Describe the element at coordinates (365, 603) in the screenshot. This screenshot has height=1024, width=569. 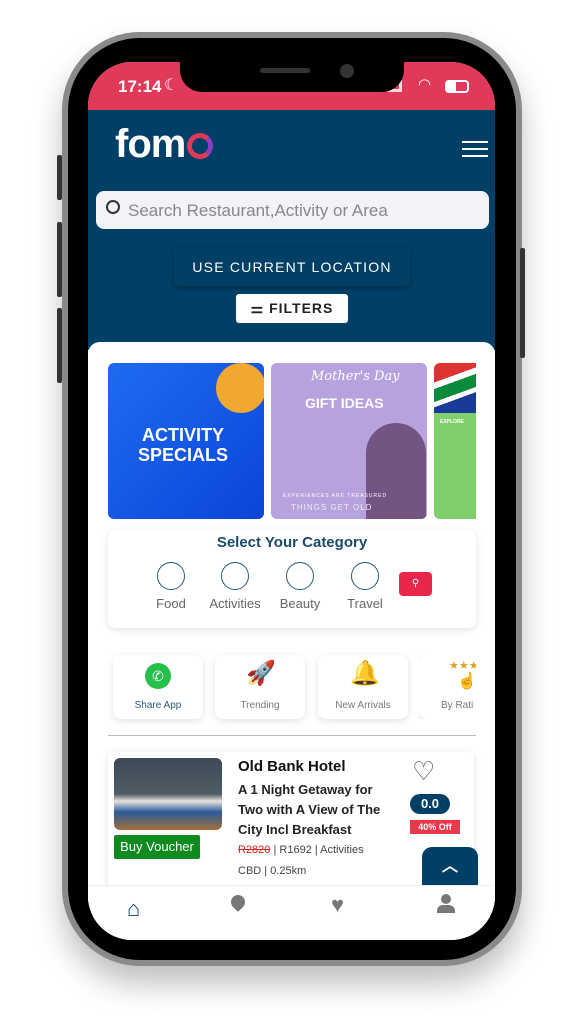
I see `category-travel-label: Travel` at that location.